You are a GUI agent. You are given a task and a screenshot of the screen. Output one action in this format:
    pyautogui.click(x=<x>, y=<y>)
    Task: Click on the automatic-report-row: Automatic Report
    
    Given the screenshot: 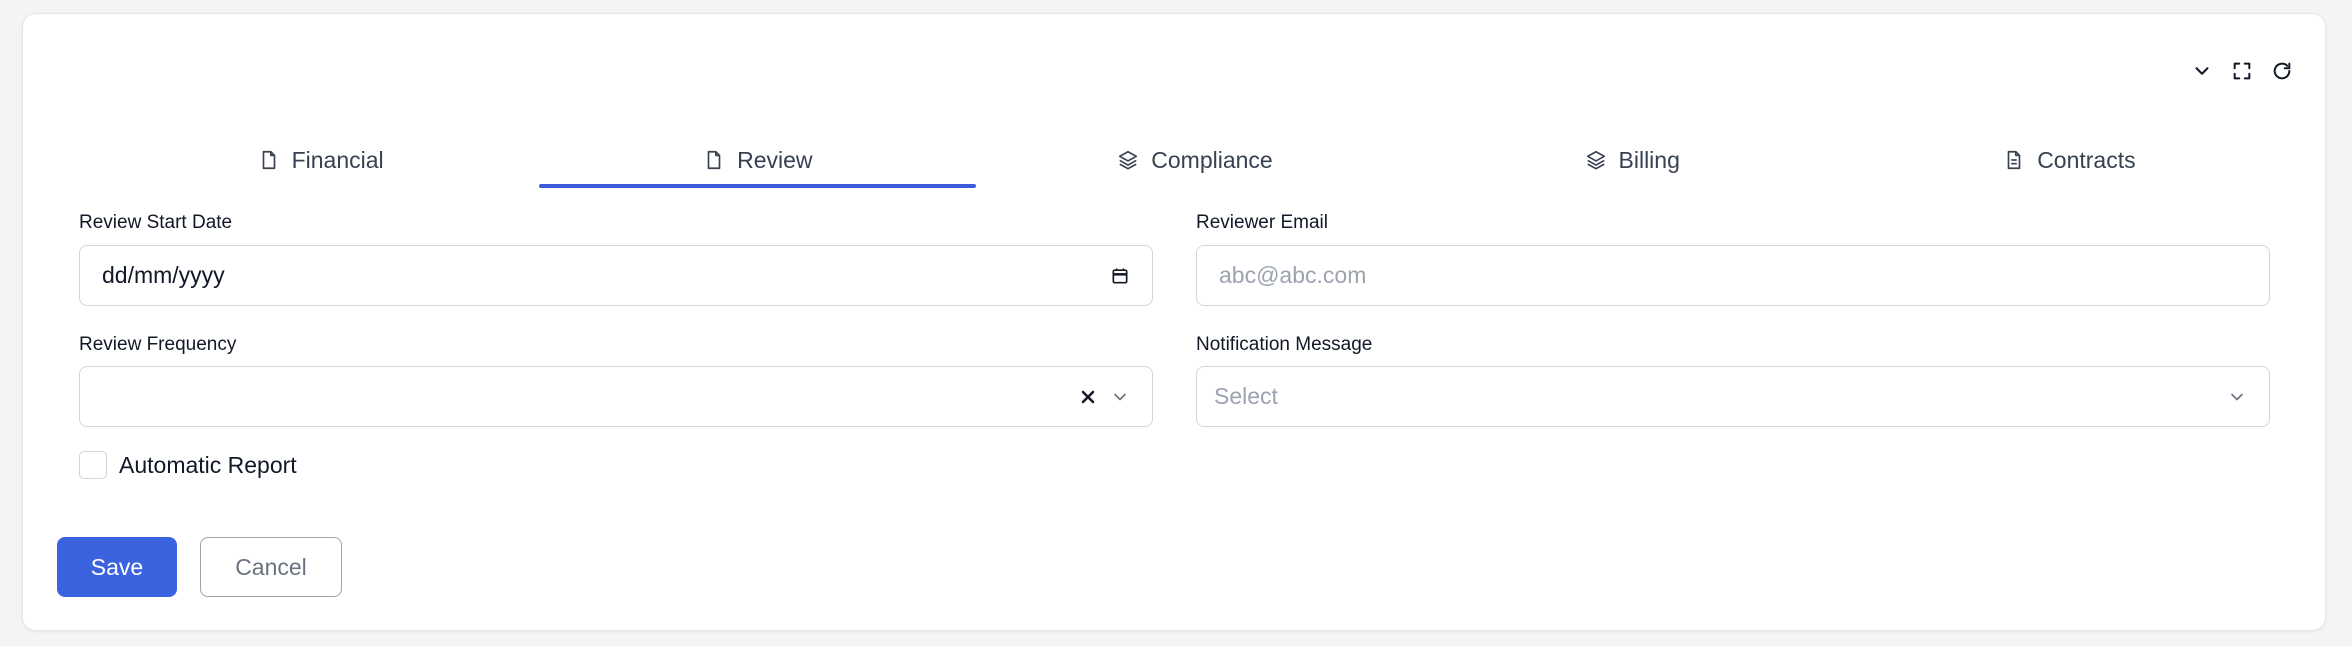 What is the action you would take?
    pyautogui.click(x=188, y=465)
    